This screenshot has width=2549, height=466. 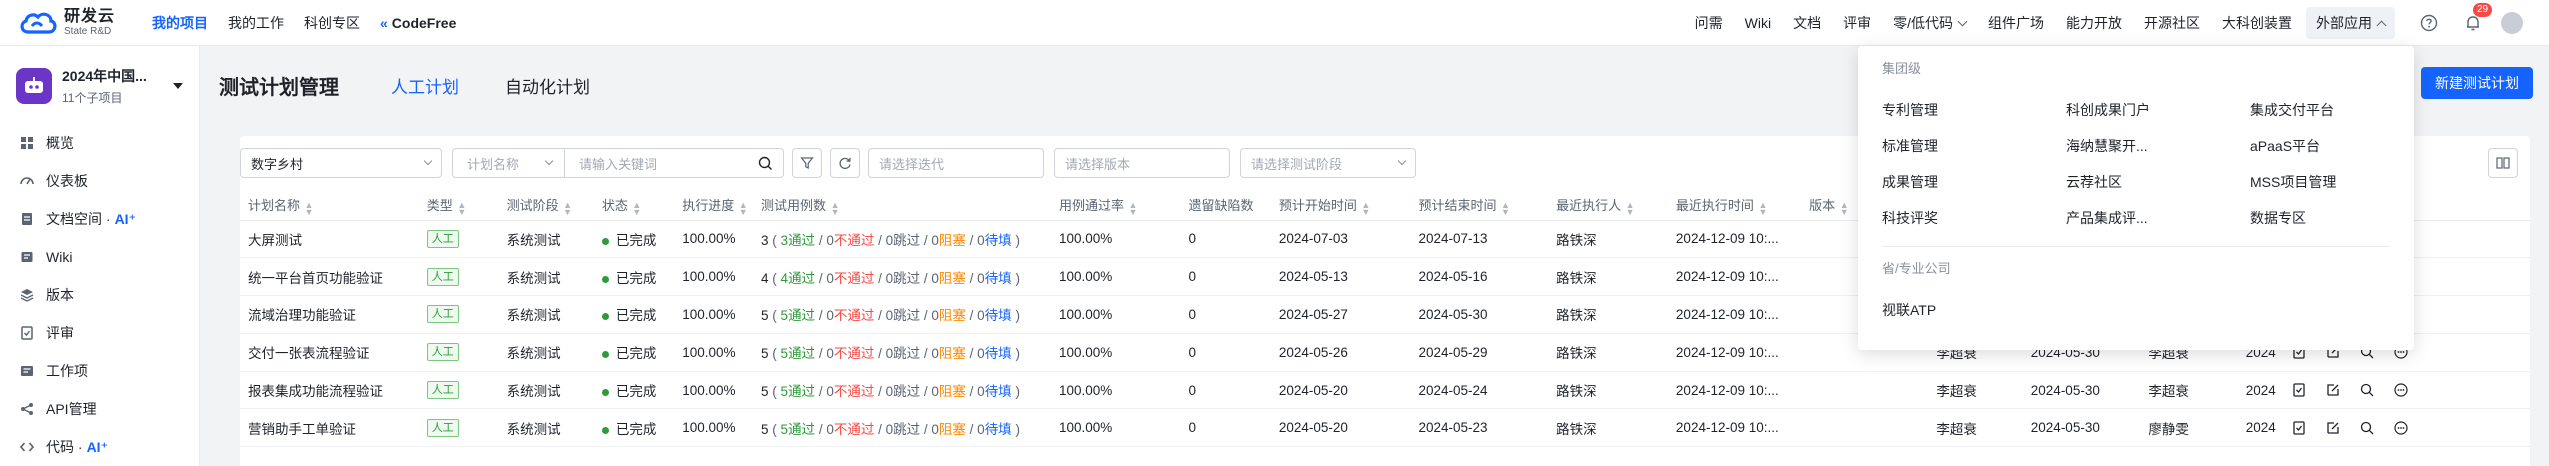 I want to click on keyword-input: 请输入关键词, so click(x=674, y=163).